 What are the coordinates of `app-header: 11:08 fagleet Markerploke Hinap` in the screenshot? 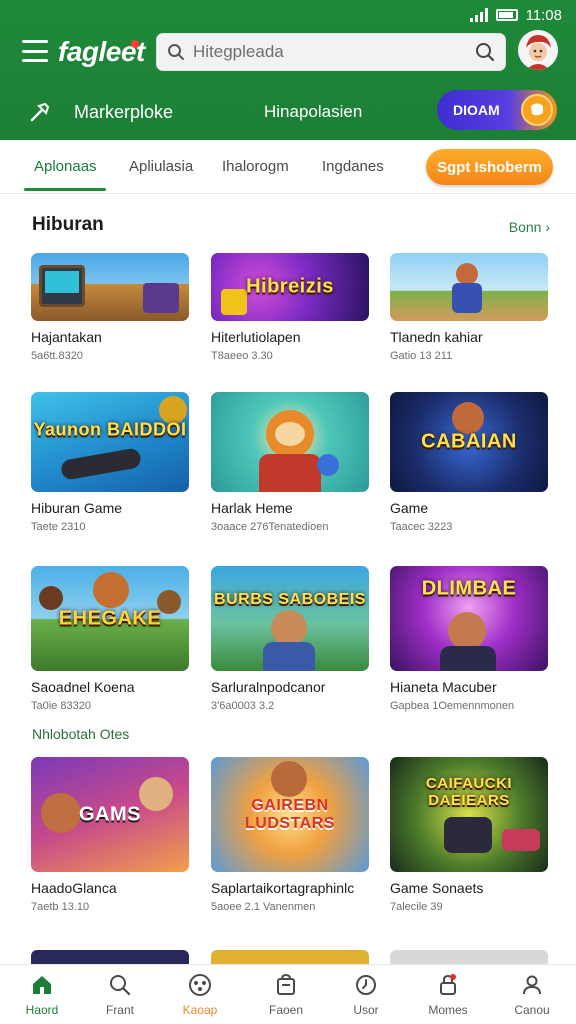 It's located at (288, 70).